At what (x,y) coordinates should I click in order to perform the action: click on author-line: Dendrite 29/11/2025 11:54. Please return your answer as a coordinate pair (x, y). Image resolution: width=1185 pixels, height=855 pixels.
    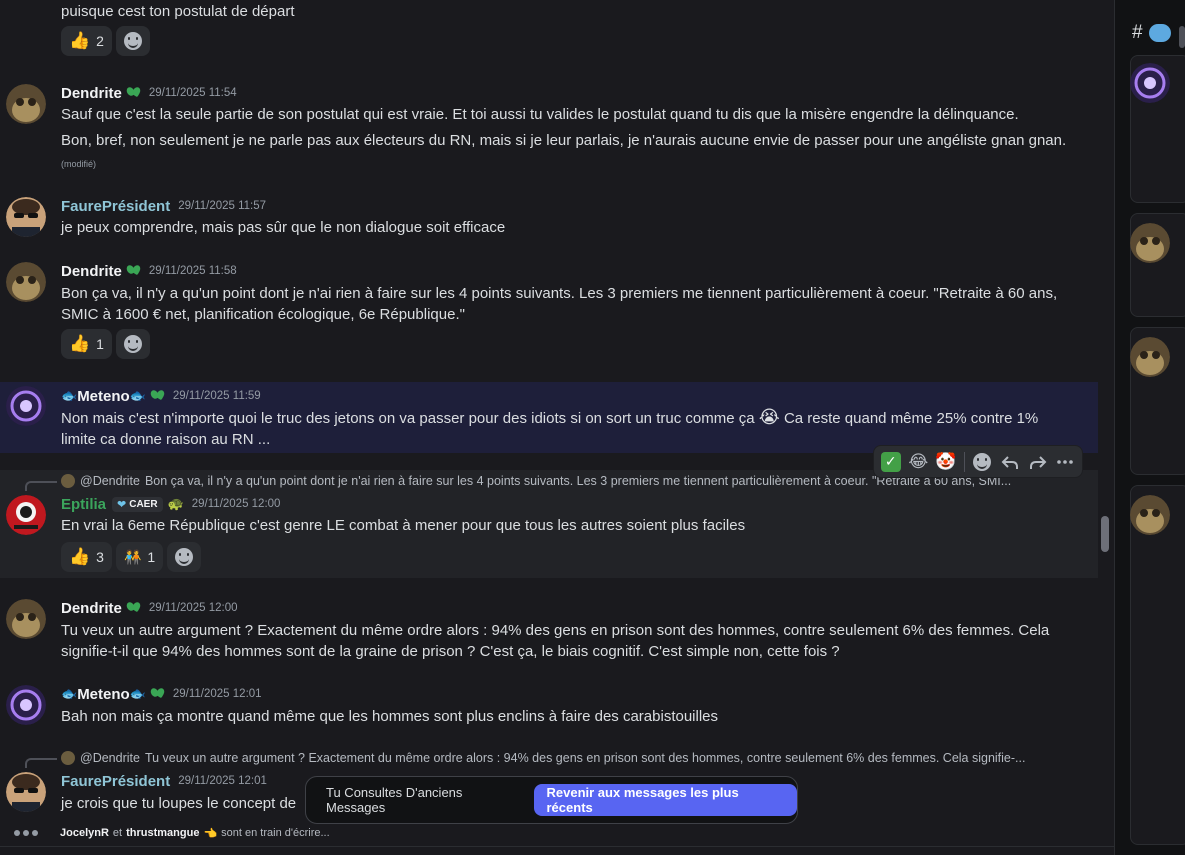
    Looking at the image, I should click on (149, 93).